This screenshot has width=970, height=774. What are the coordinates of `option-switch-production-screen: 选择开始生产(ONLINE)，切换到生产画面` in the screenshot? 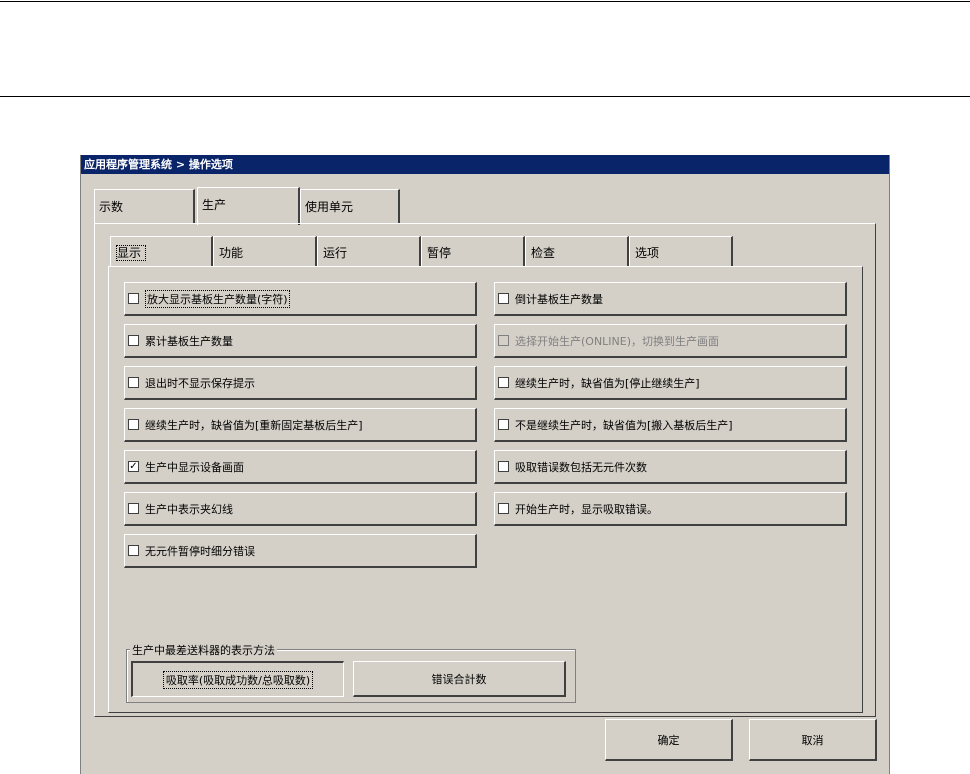 It's located at (670, 341).